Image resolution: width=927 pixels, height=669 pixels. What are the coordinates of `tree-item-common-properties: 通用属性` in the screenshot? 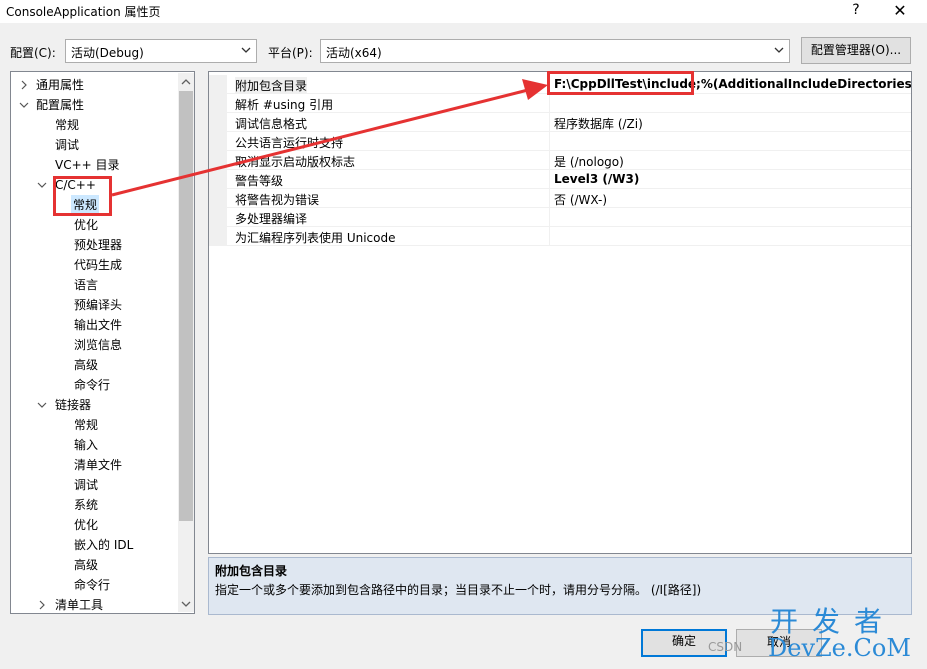 It's located at (51, 85).